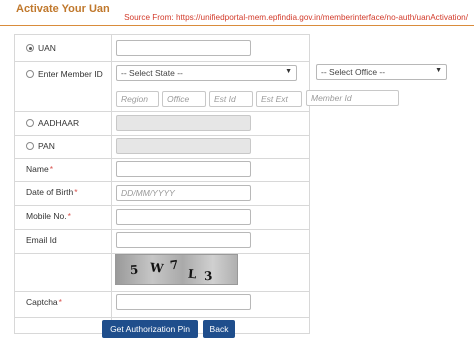 The width and height of the screenshot is (474, 338). I want to click on email-input, so click(183, 240).